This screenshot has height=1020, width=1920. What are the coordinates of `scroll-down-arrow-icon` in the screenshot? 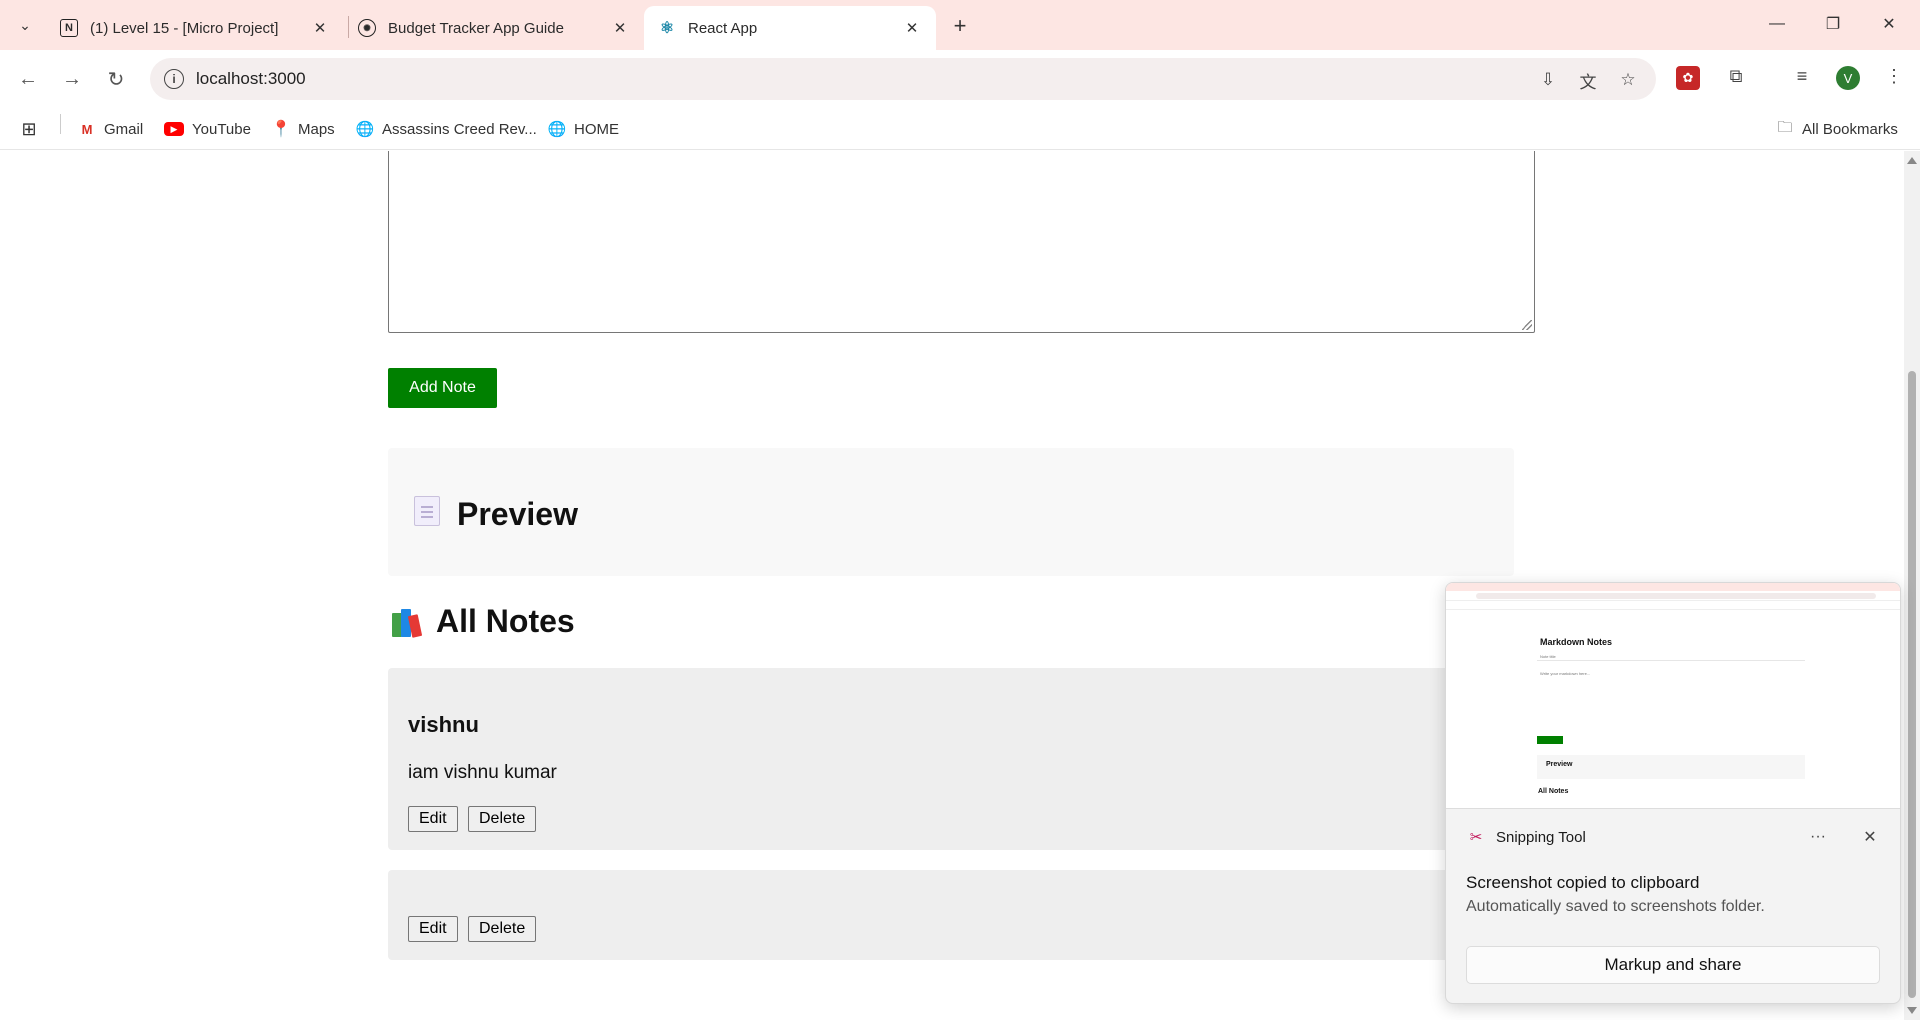 It's located at (1912, 1010).